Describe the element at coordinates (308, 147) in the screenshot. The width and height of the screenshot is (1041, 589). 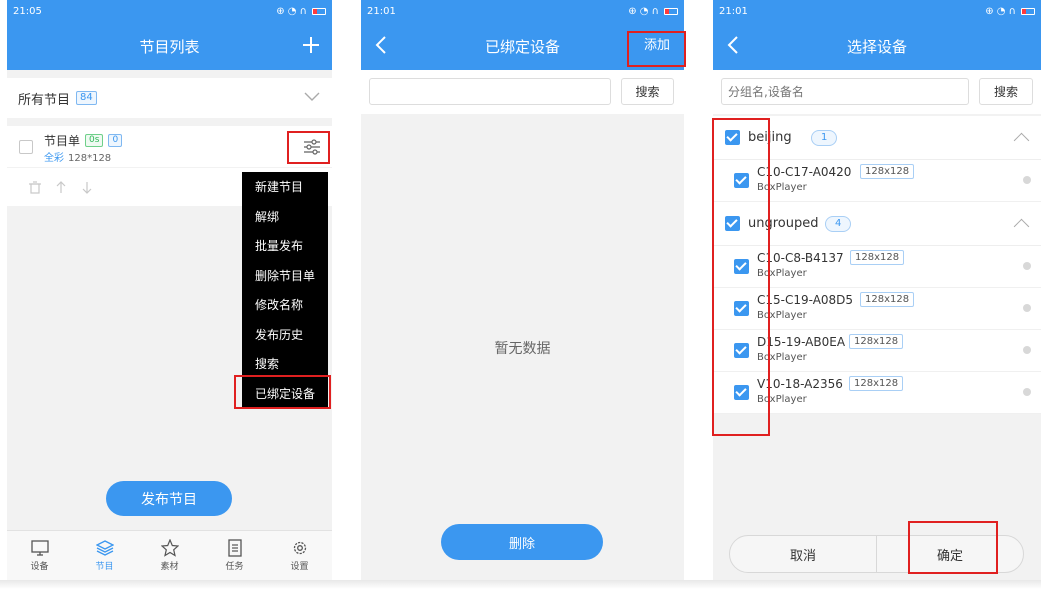
I see `highlight-box-settings` at that location.